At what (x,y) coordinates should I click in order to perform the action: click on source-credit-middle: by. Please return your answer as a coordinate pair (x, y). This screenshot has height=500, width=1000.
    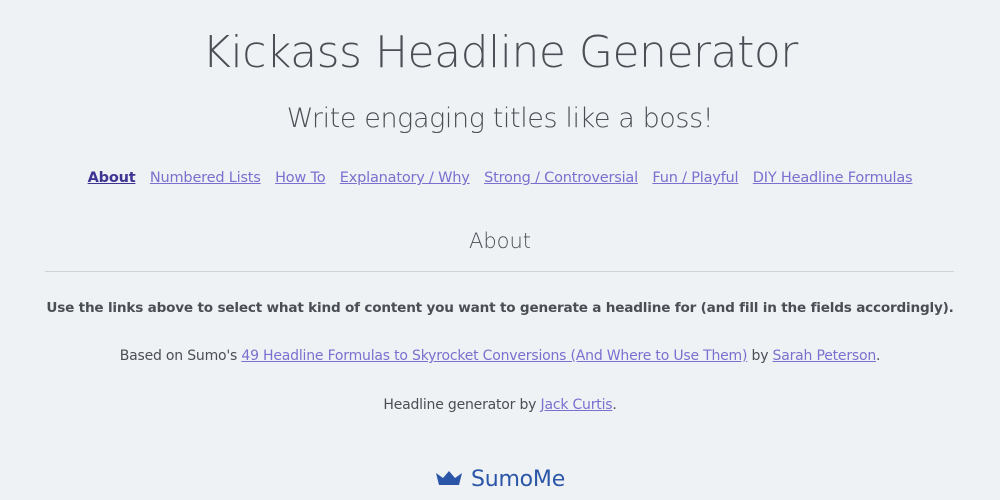
    Looking at the image, I should click on (760, 356).